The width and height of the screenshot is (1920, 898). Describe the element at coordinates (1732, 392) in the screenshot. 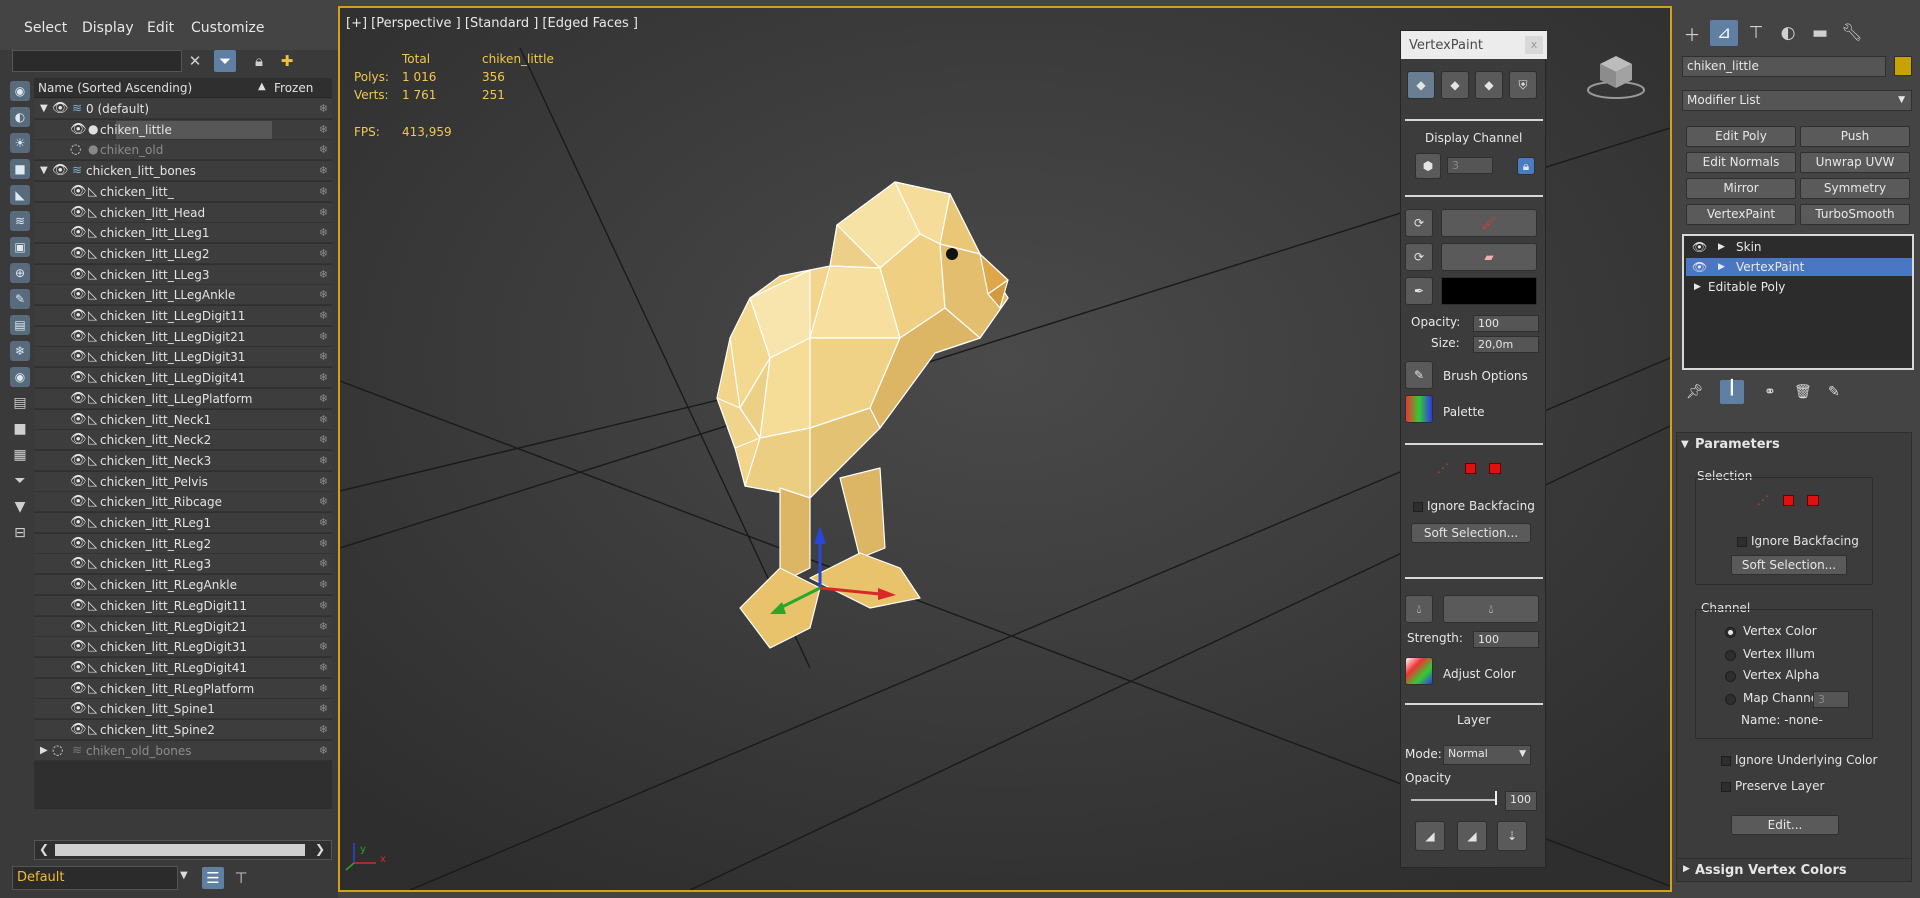

I see `show-end-result-icon: ┃` at that location.